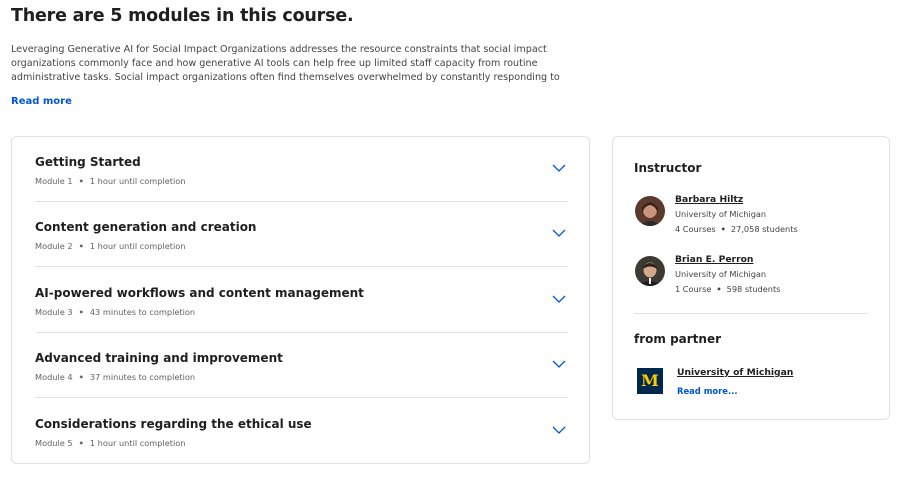 This screenshot has height=477, width=900. What do you see at coordinates (764, 229) in the screenshot?
I see `instructor-students: 27,058 students` at bounding box center [764, 229].